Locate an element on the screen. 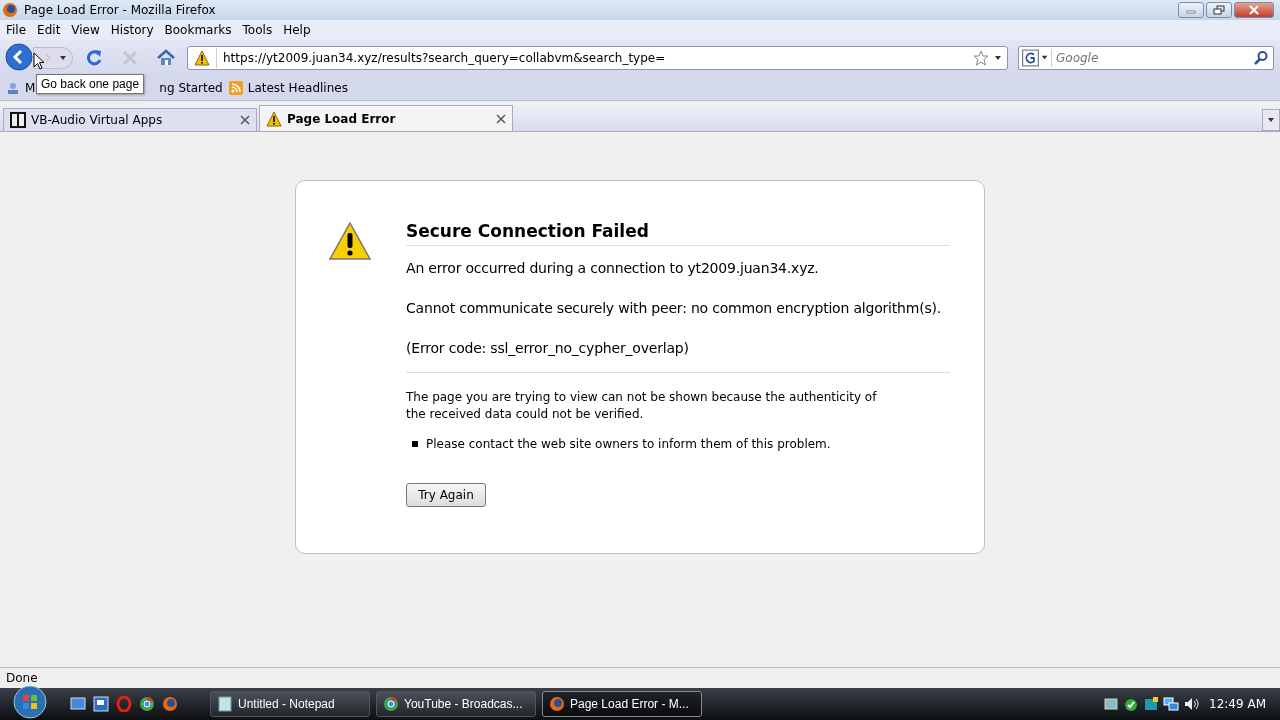 This screenshot has width=1280, height=720. search-icon is located at coordinates (1261, 58).